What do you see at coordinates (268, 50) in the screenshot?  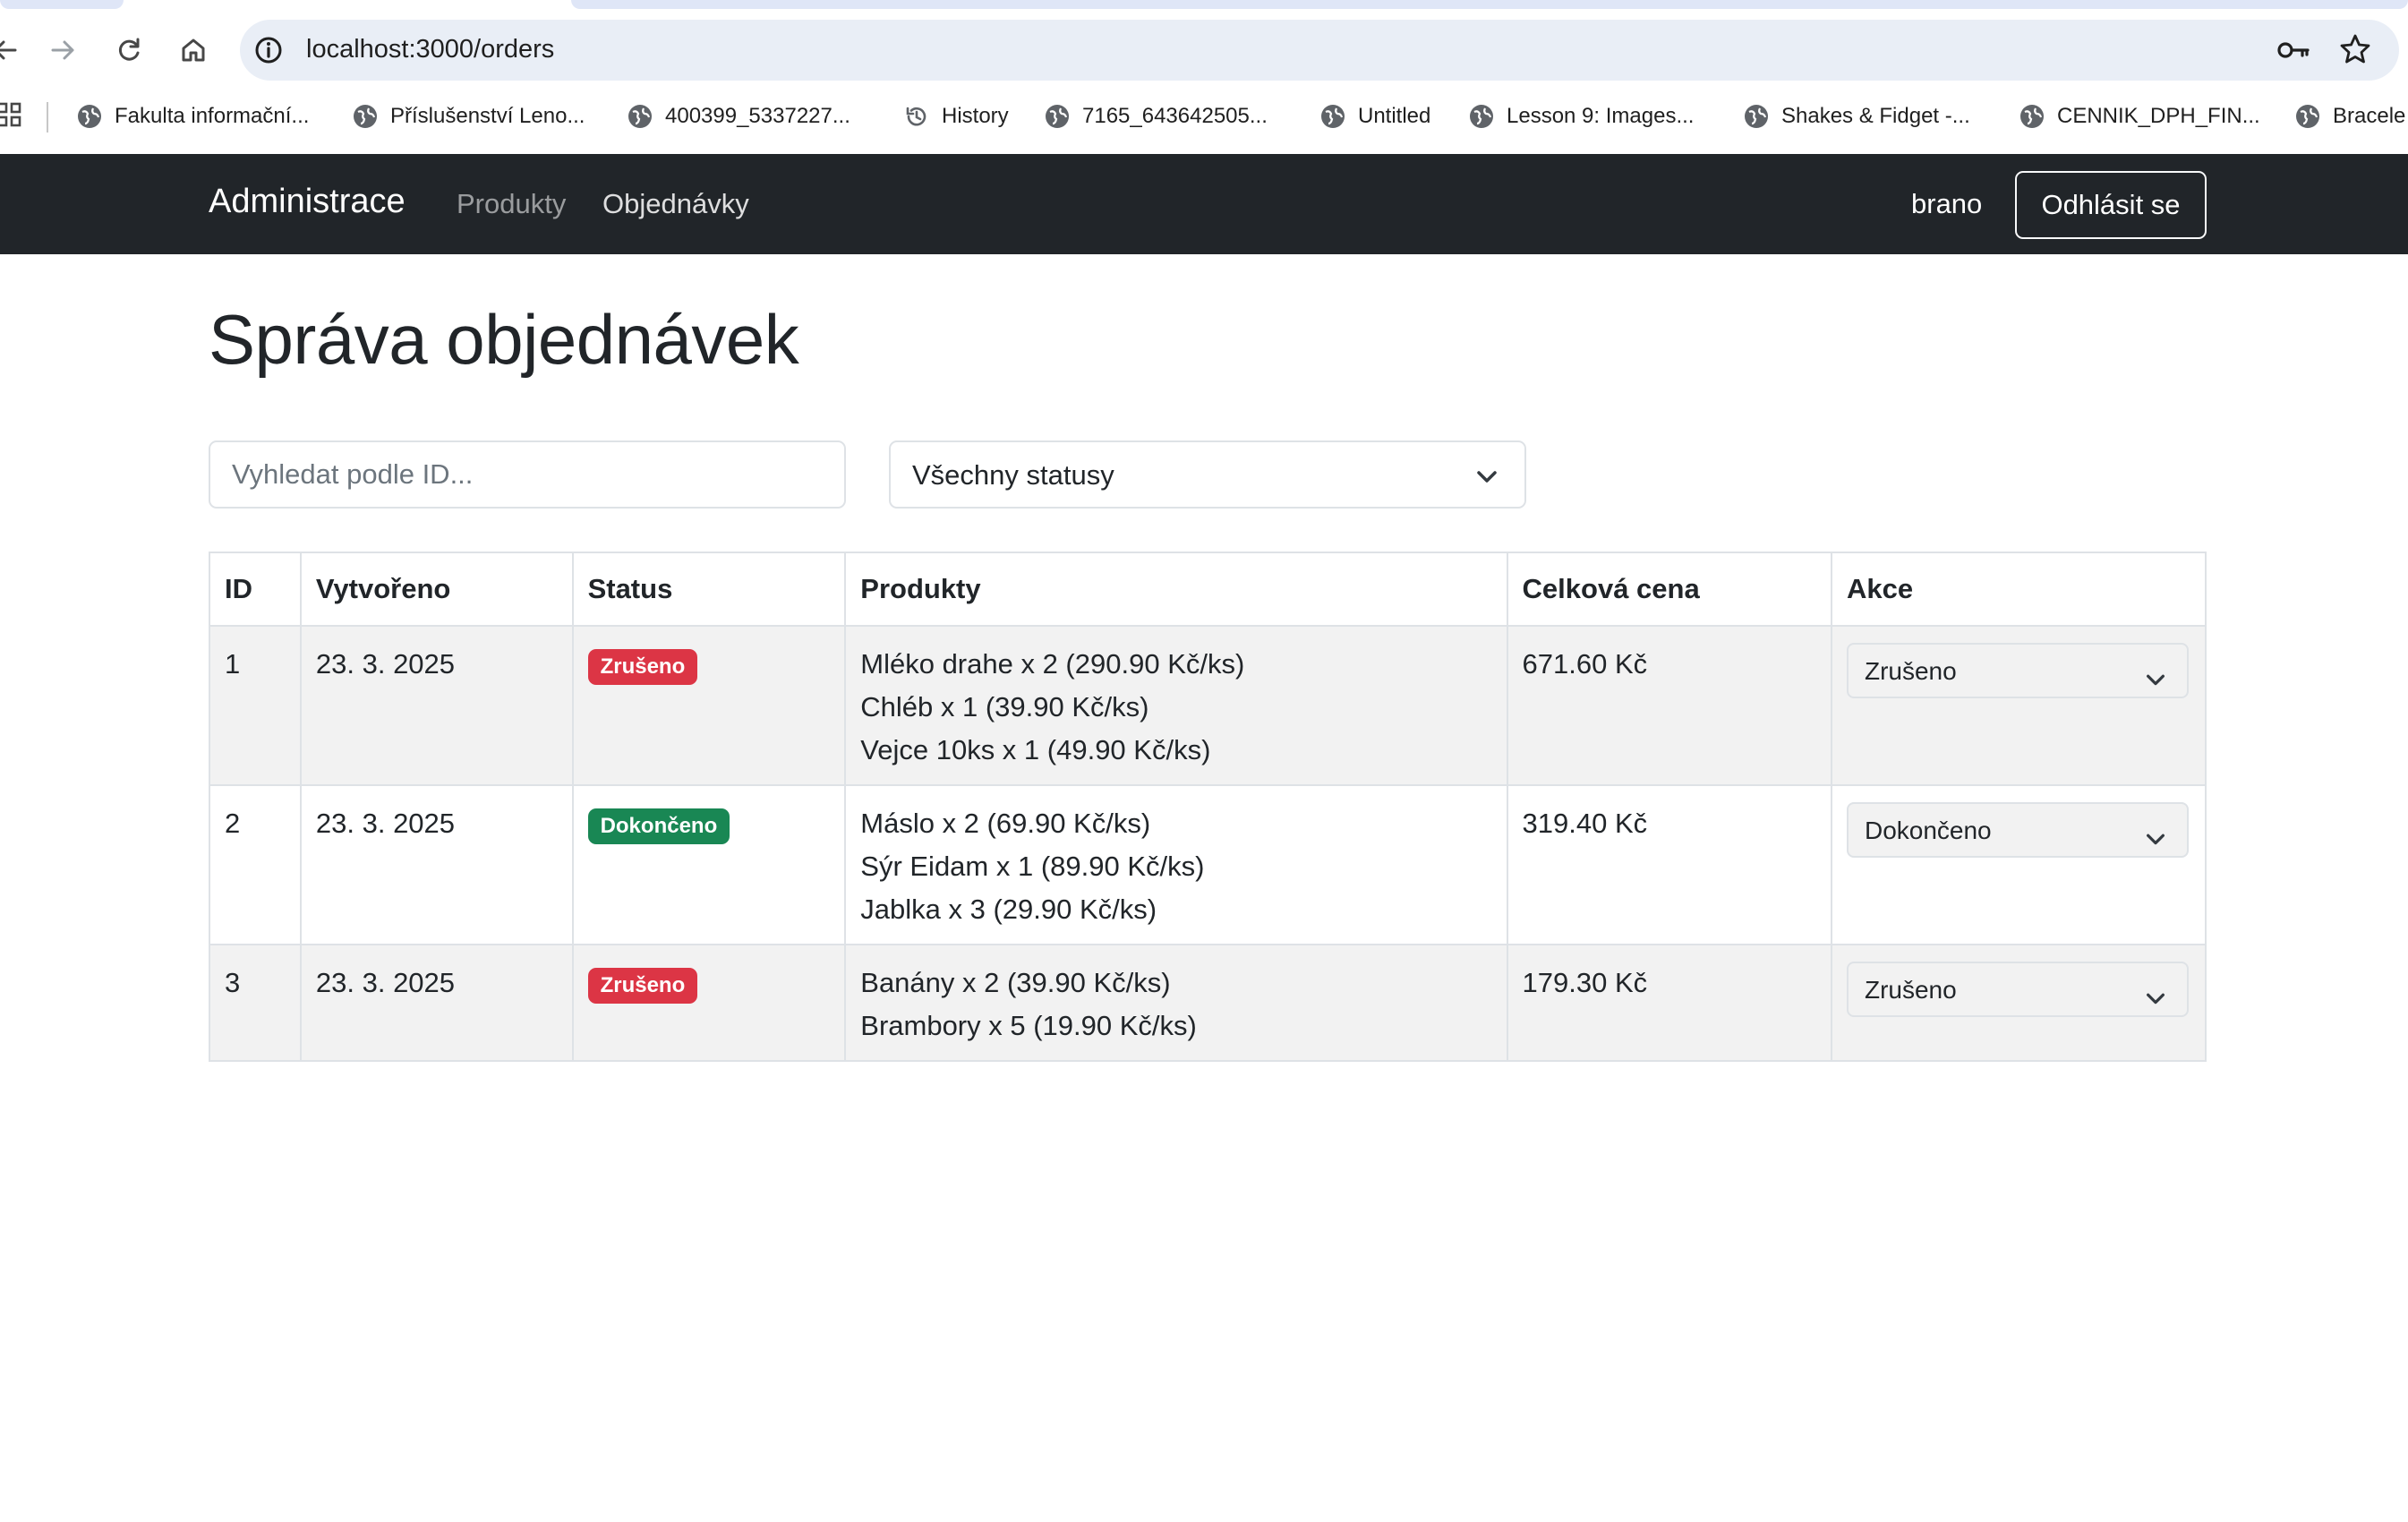 I see `info-icon` at bounding box center [268, 50].